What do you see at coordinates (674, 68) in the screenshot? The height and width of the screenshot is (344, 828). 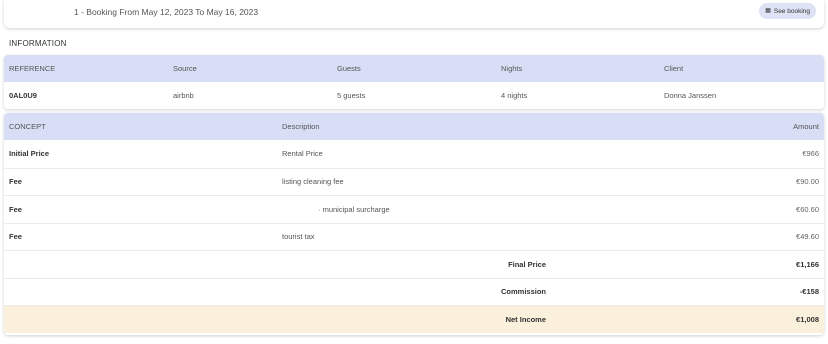 I see `column-header-client: Client` at bounding box center [674, 68].